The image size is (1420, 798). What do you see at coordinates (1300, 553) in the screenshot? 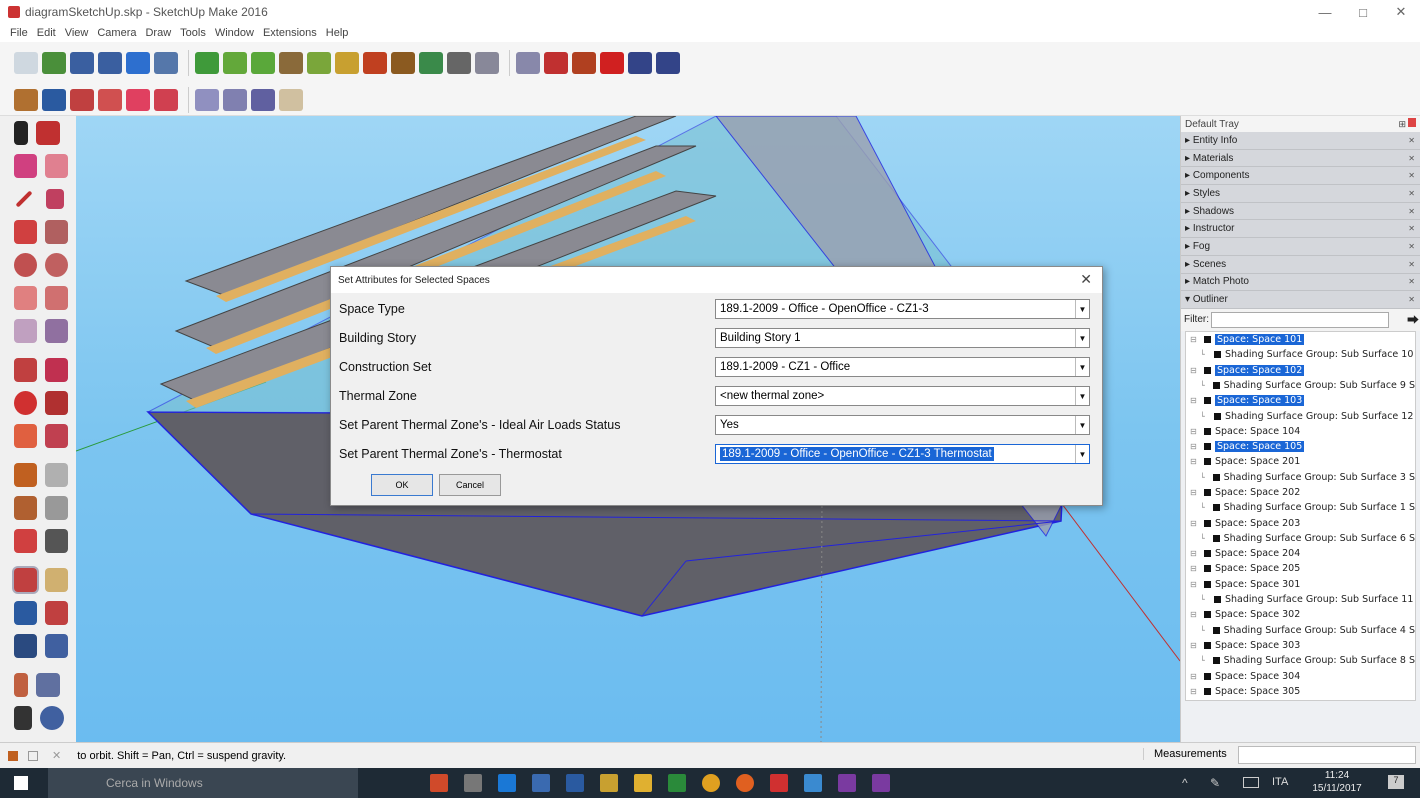
I see `outliner-space-item: ⊟ Space: Space 204` at bounding box center [1300, 553].